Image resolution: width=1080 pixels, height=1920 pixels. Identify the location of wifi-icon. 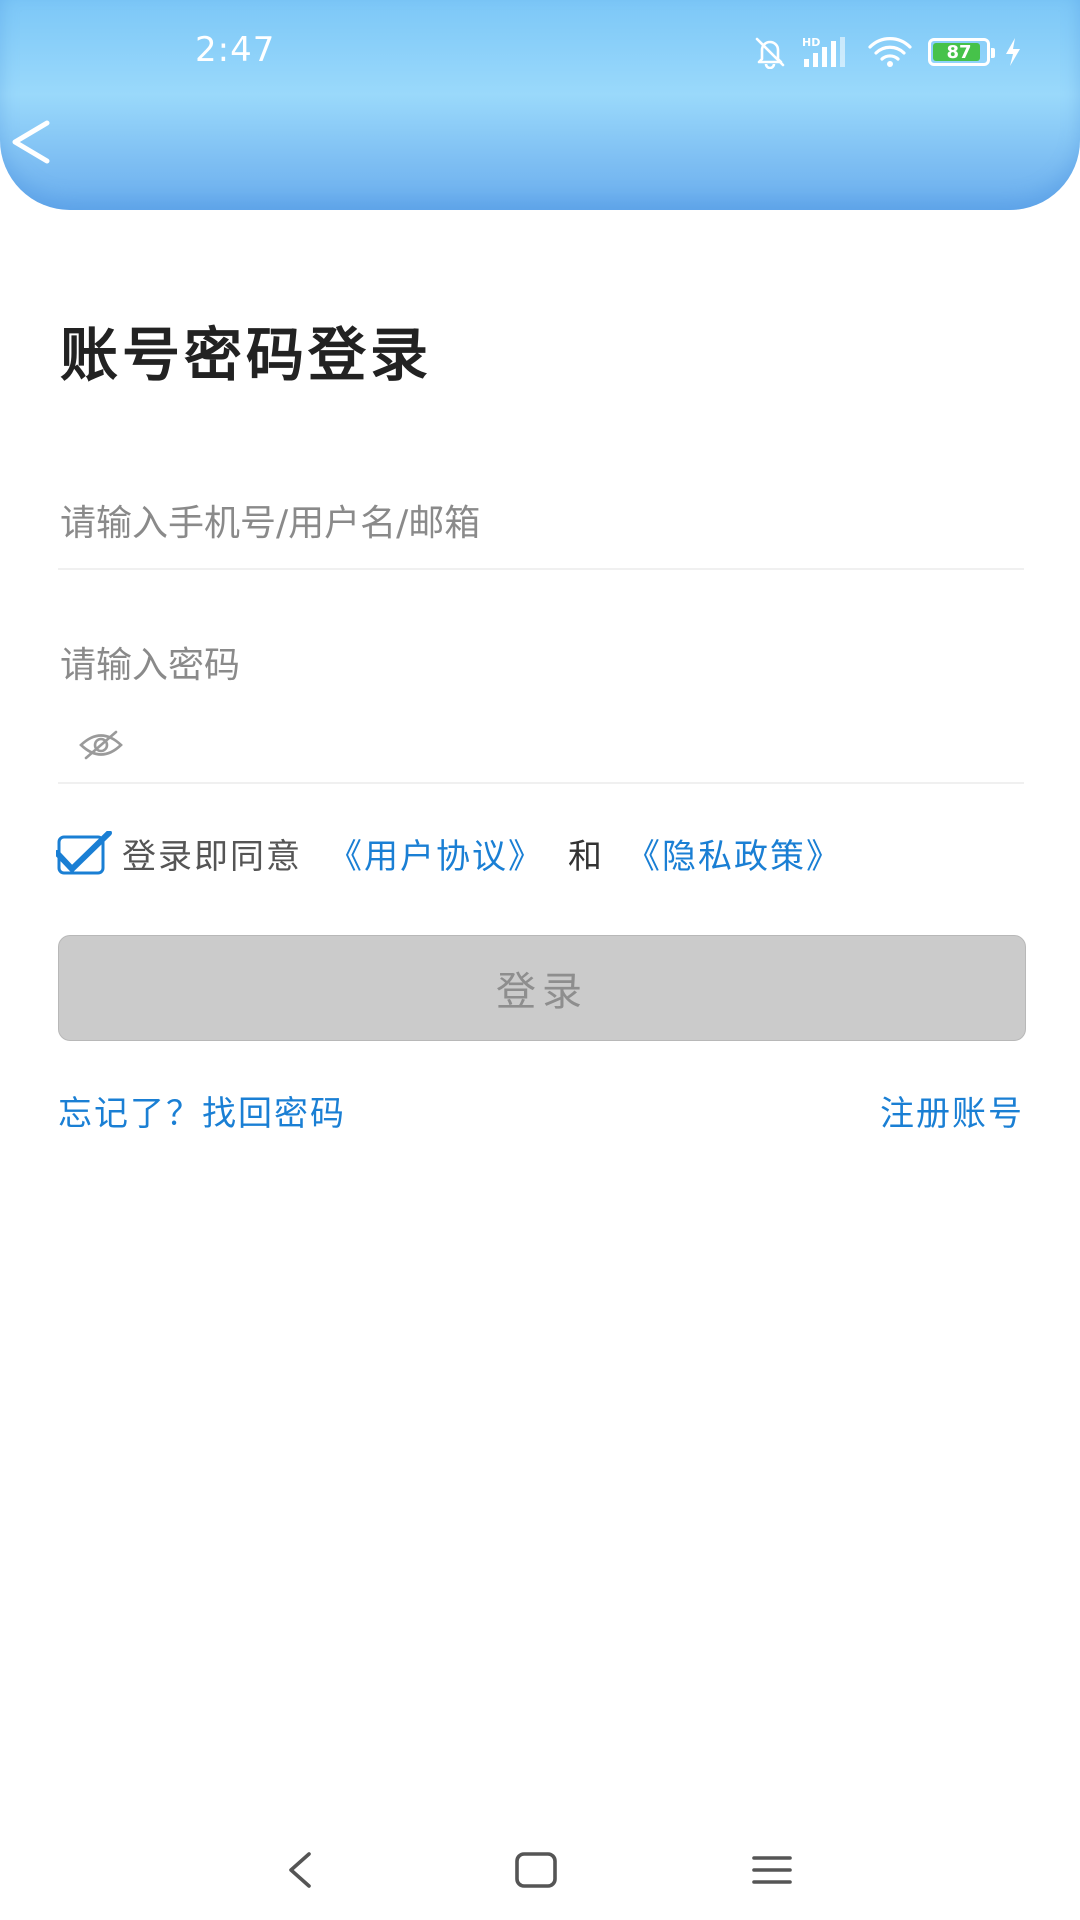
(890, 52).